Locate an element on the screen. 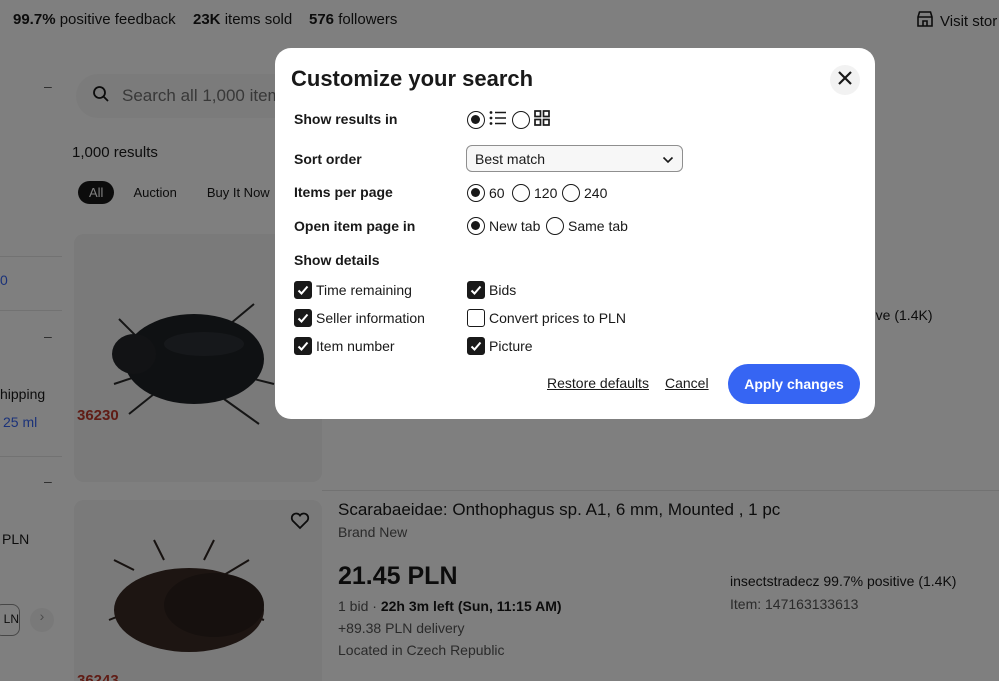 The image size is (999, 681). seller-information-checkbox is located at coordinates (303, 318).